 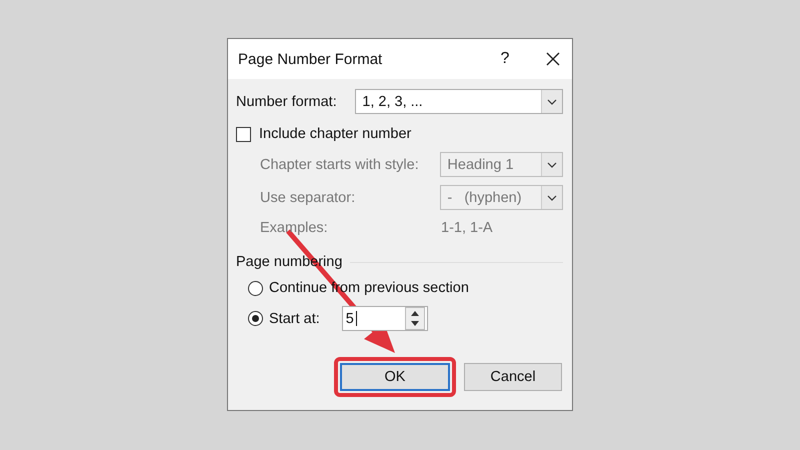 What do you see at coordinates (395, 377) in the screenshot?
I see `ok-button: OK` at bounding box center [395, 377].